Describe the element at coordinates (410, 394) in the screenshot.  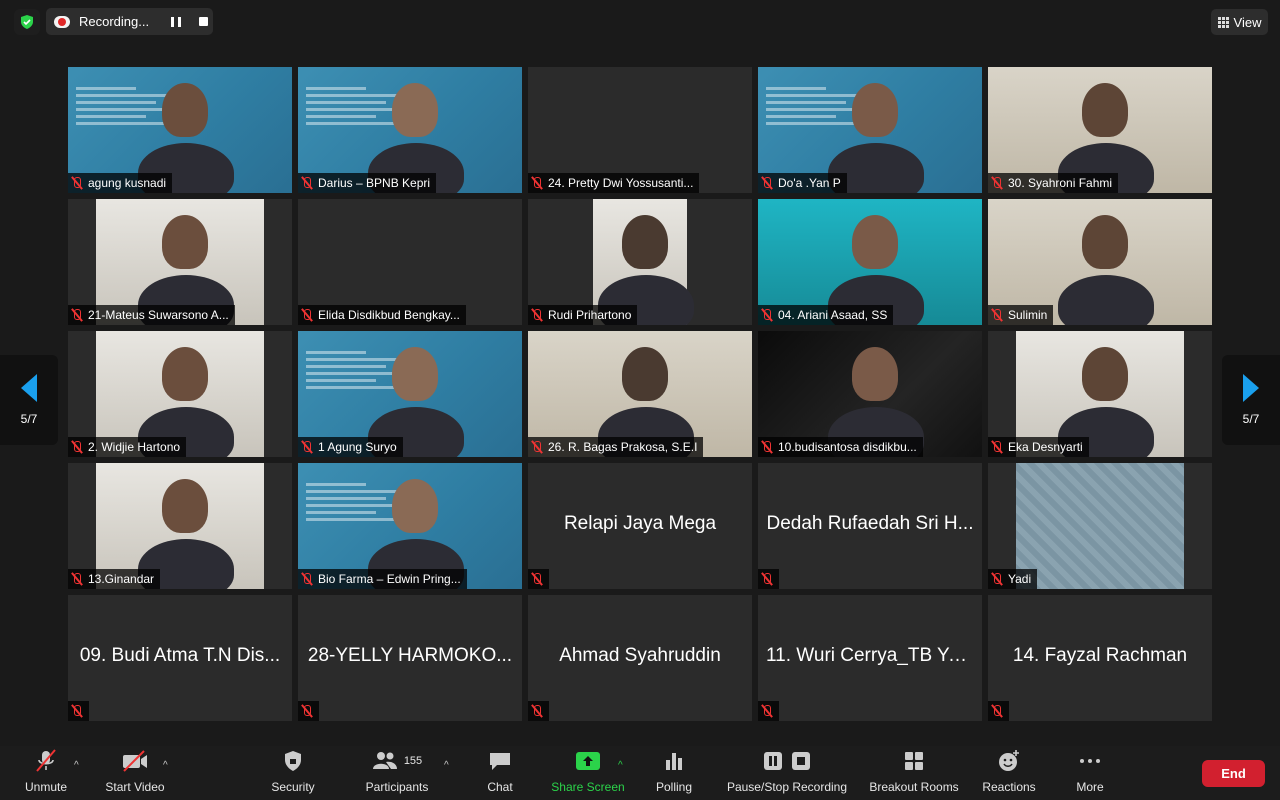
I see `participant-tile: 1 Agung Suryo` at that location.